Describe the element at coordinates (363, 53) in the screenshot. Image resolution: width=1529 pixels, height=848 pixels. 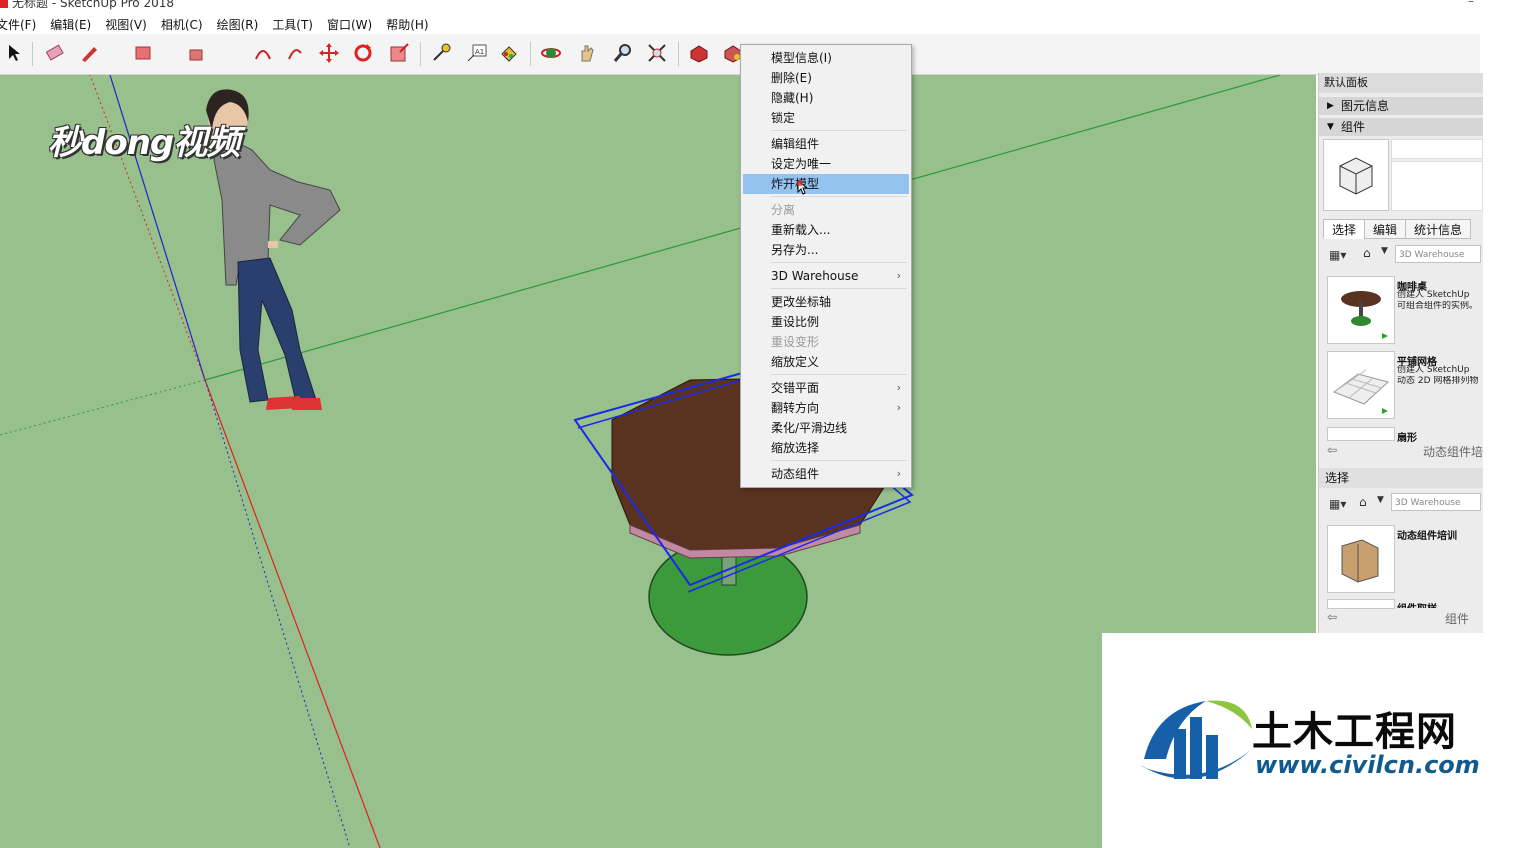
I see `rotate-tool-icon` at that location.